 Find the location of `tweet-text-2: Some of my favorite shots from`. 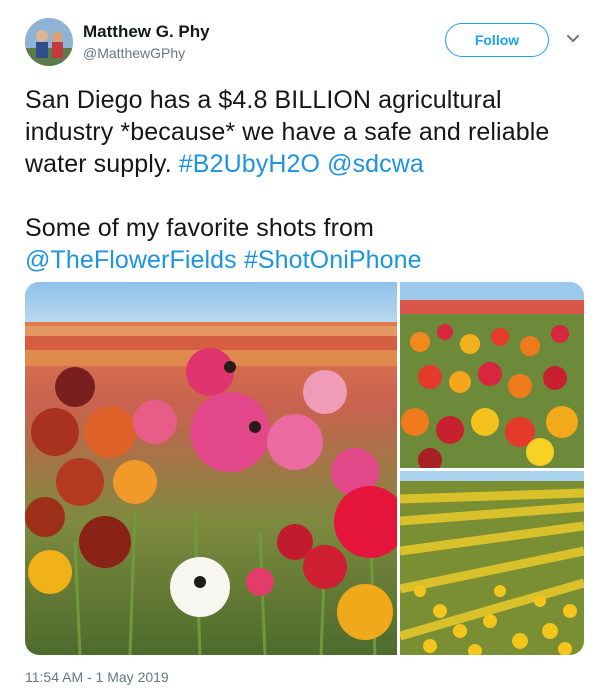

tweet-text-2: Some of my favorite shots from is located at coordinates (199, 228).